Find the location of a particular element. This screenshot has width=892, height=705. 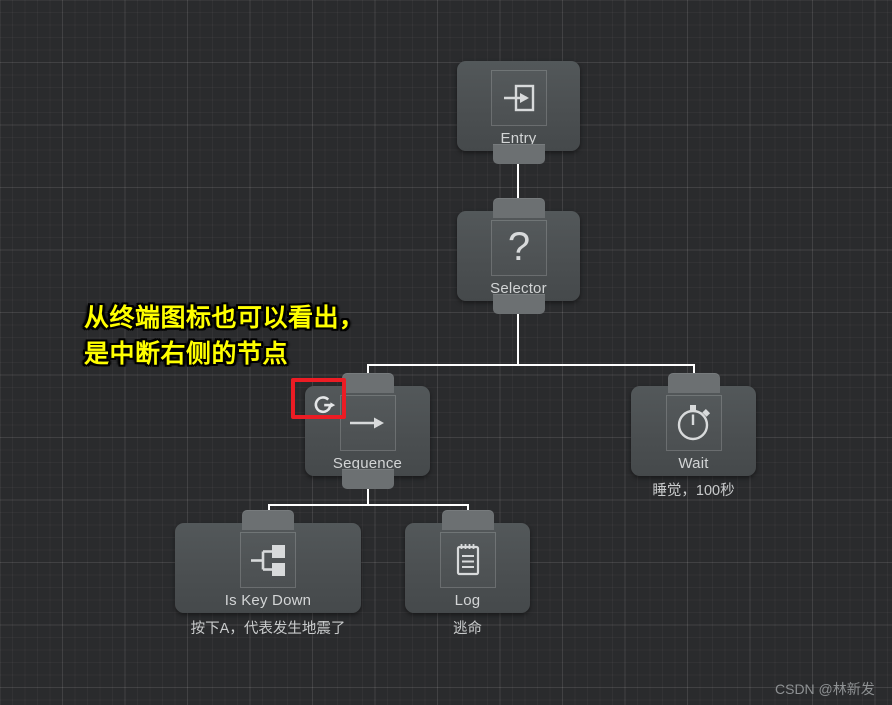

branch-split-icon is located at coordinates (268, 560).